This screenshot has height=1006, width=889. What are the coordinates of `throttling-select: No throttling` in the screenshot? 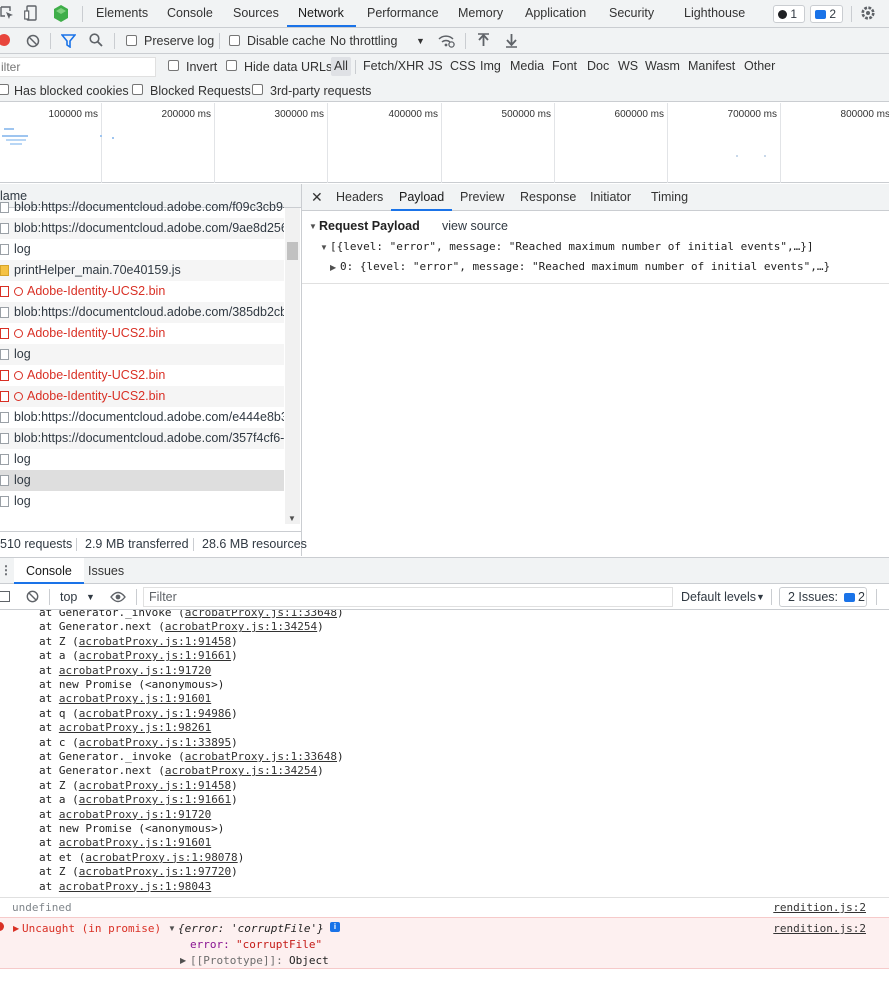 It's located at (363, 41).